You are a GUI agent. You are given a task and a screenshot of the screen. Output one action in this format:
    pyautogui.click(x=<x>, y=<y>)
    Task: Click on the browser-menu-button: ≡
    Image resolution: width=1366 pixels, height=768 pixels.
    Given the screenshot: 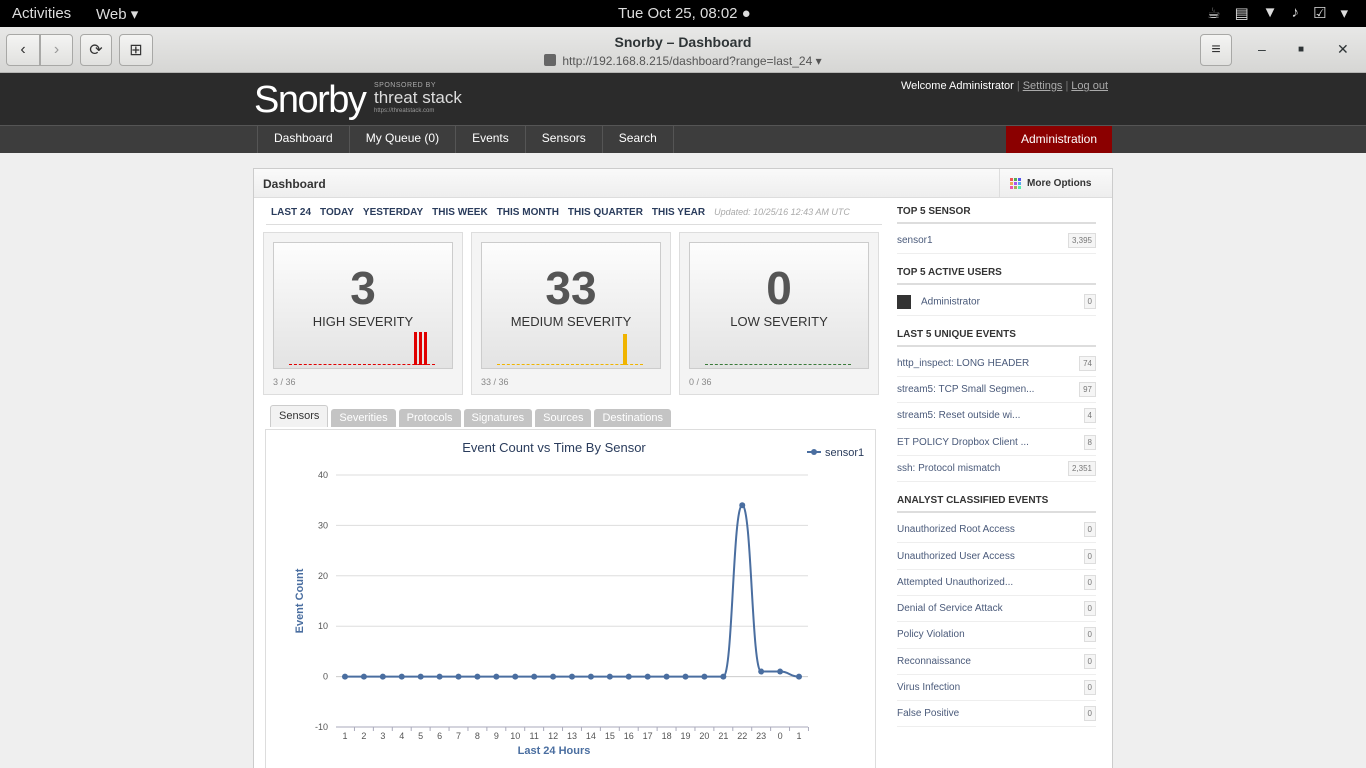 What is the action you would take?
    pyautogui.click(x=1216, y=50)
    